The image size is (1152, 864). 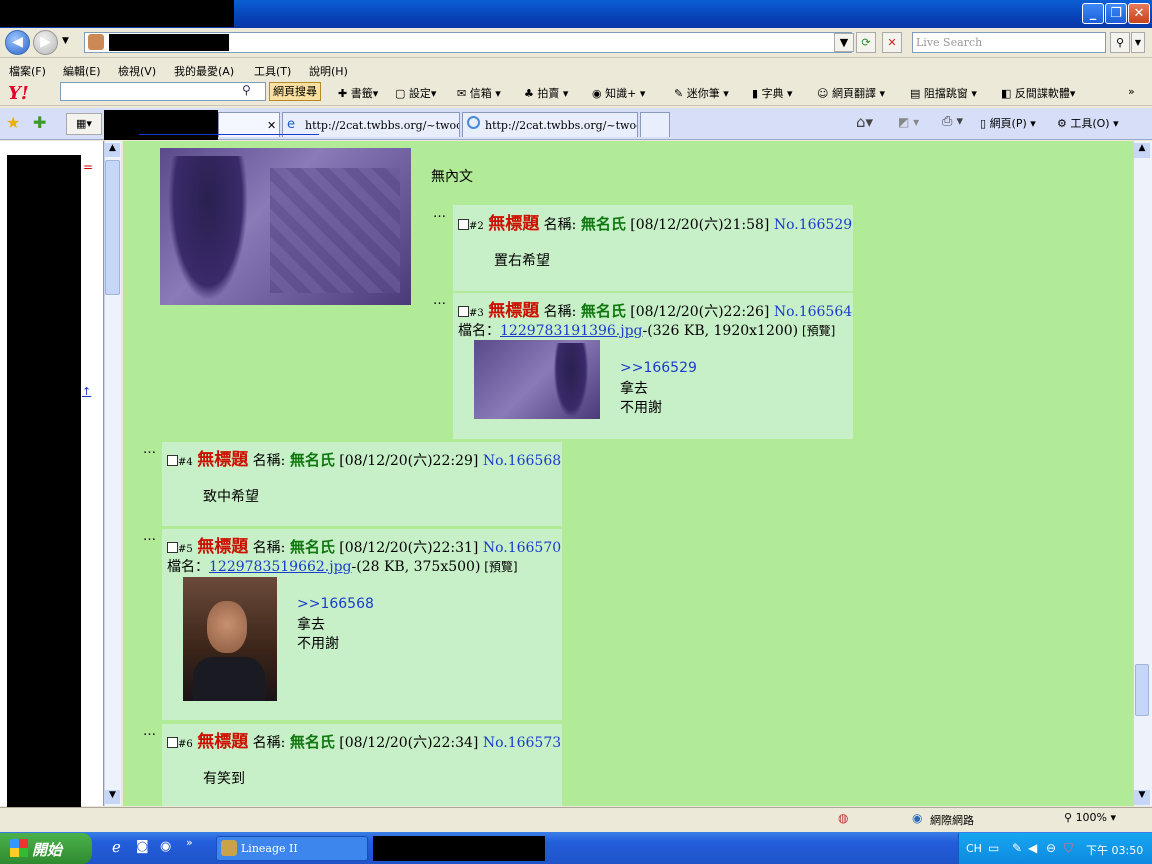 What do you see at coordinates (189, 842) in the screenshot?
I see `quicklaunch-overflow-icon: »` at bounding box center [189, 842].